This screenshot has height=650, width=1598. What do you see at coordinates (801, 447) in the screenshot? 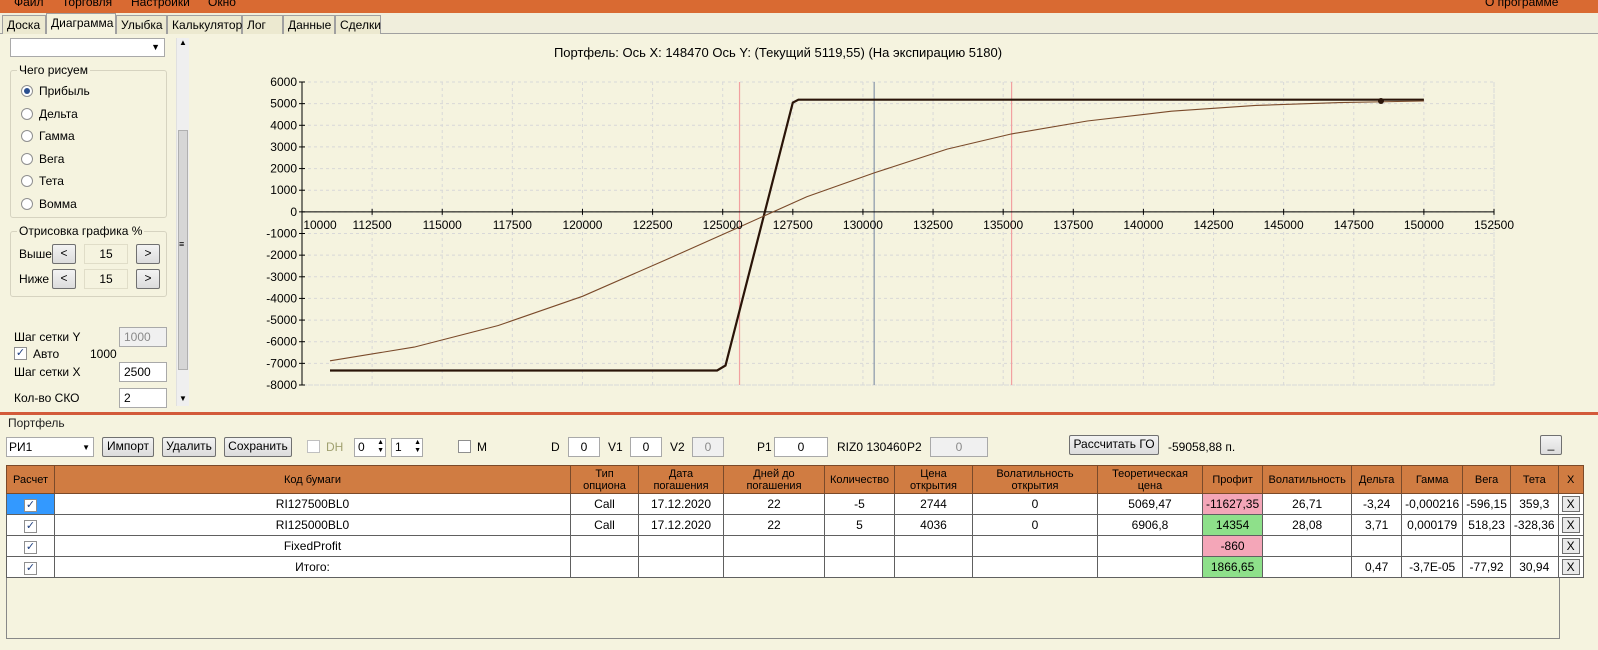
I see `p1-input: 0` at bounding box center [801, 447].